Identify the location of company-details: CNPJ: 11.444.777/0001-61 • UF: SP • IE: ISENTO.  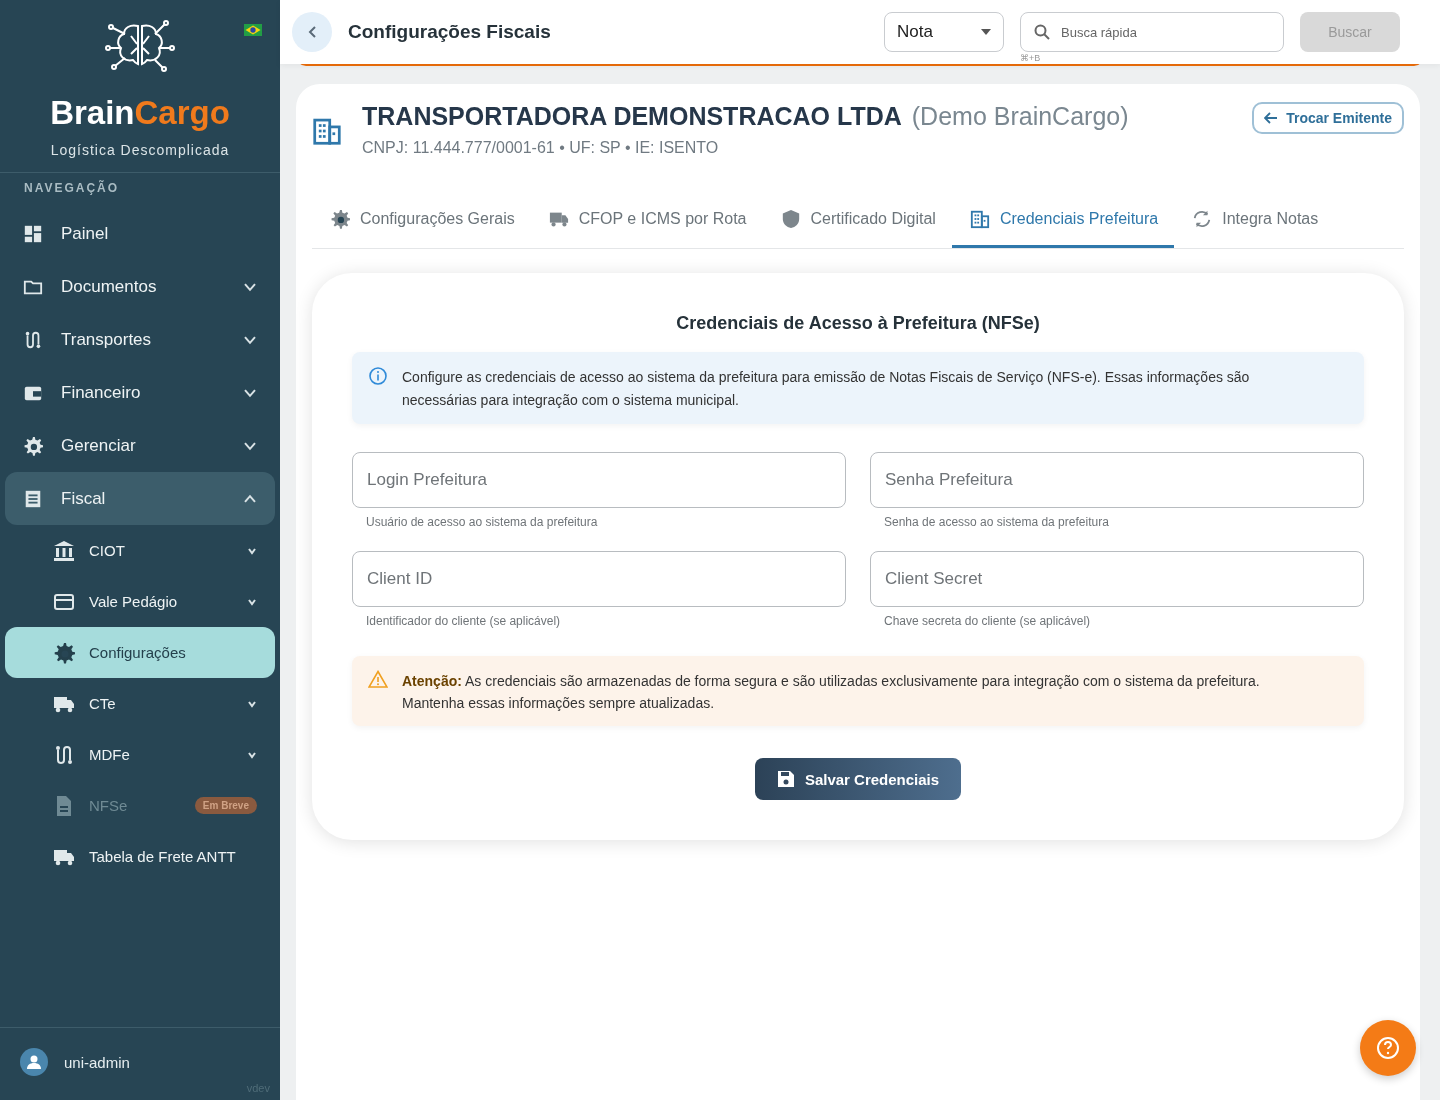
(541, 148).